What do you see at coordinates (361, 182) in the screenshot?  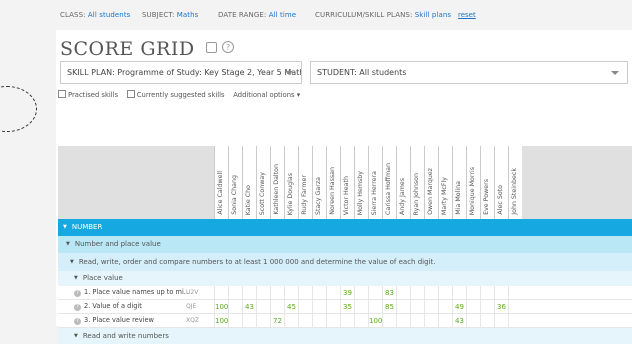 I see `student-column-header: Molly Hemsby` at bounding box center [361, 182].